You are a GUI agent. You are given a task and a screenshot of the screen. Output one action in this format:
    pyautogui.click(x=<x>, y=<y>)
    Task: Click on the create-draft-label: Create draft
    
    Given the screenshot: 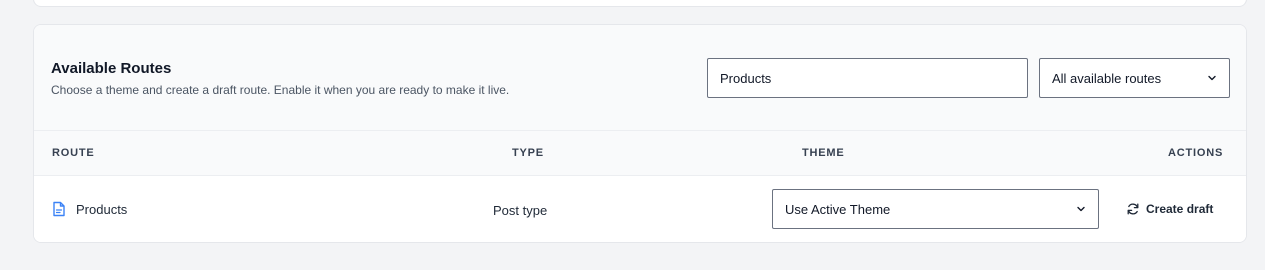 What is the action you would take?
    pyautogui.click(x=1180, y=209)
    